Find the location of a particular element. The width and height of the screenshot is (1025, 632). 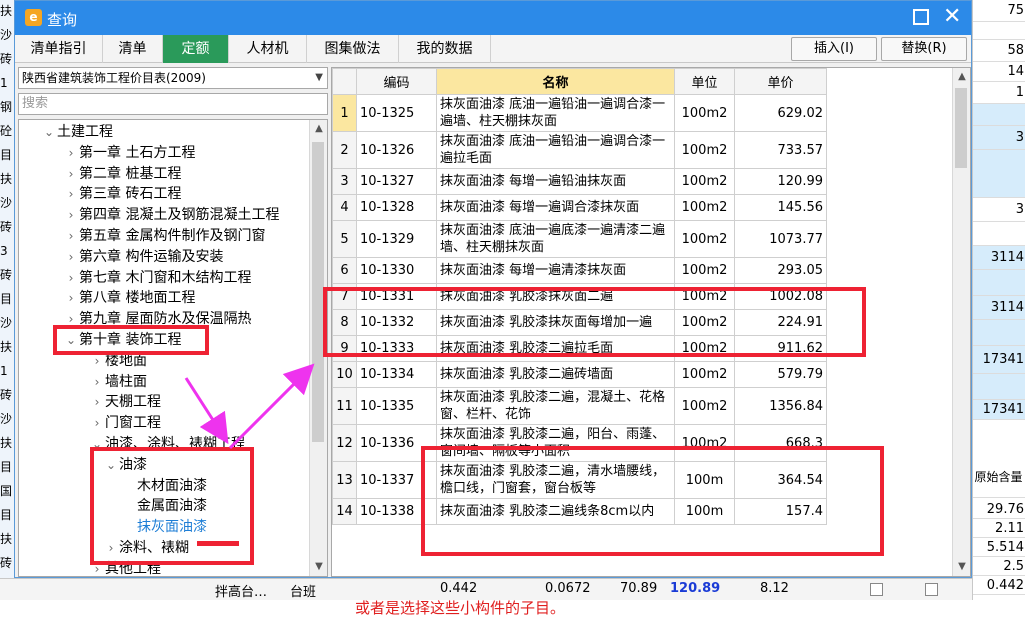

arrow-to-table is located at coordinates (271, 406).